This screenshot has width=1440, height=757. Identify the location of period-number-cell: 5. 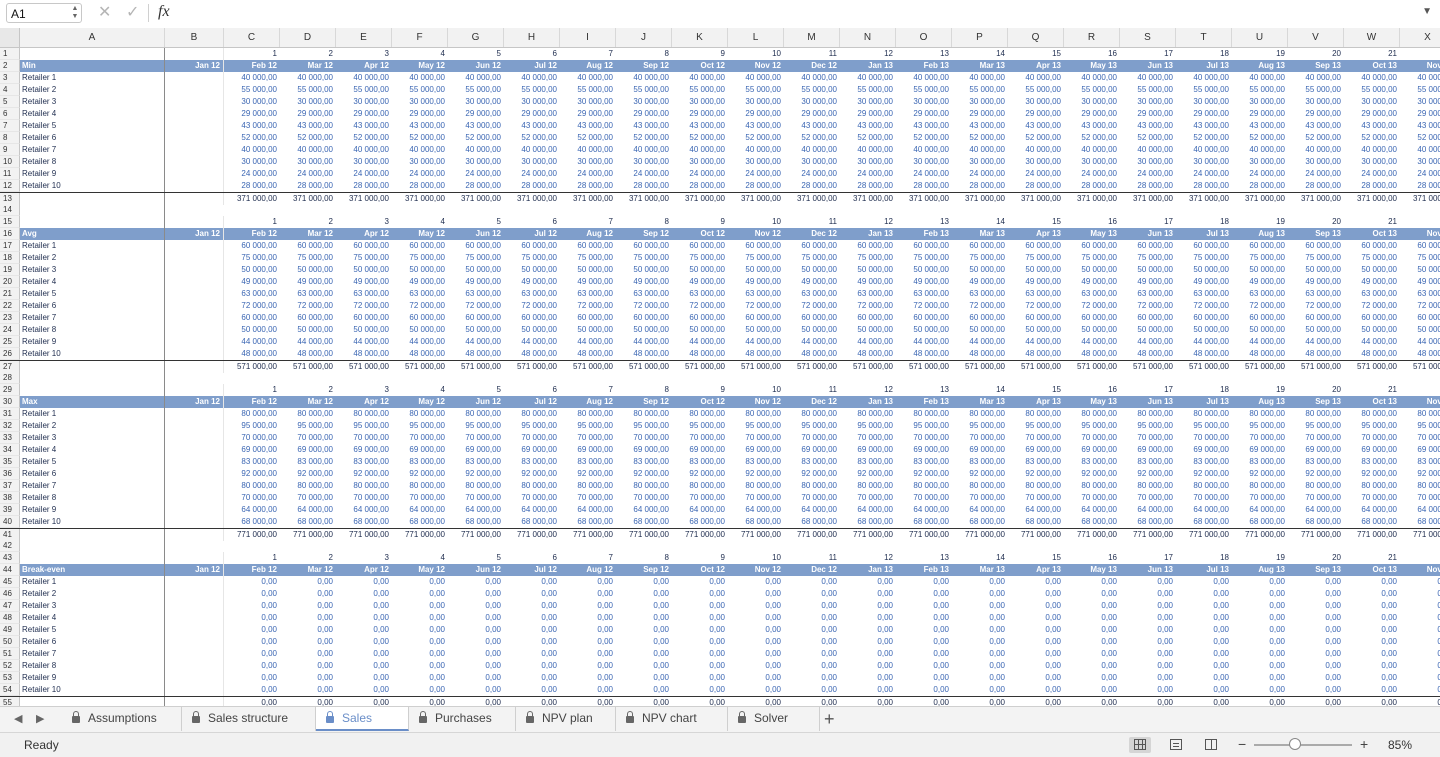
(476, 390).